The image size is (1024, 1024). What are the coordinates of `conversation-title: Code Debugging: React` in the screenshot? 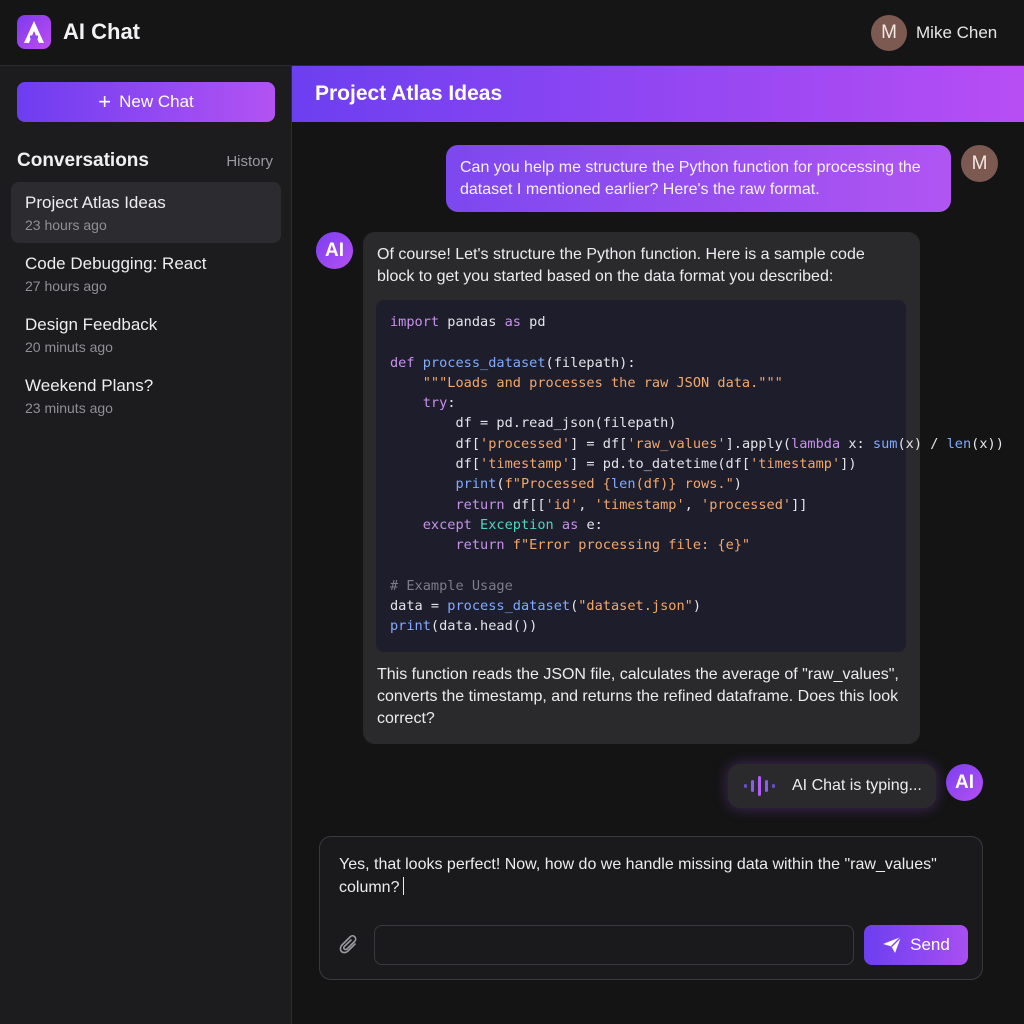 It's located at (116, 263).